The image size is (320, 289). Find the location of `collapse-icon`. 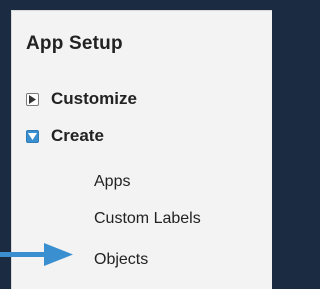

collapse-icon is located at coordinates (32, 136).